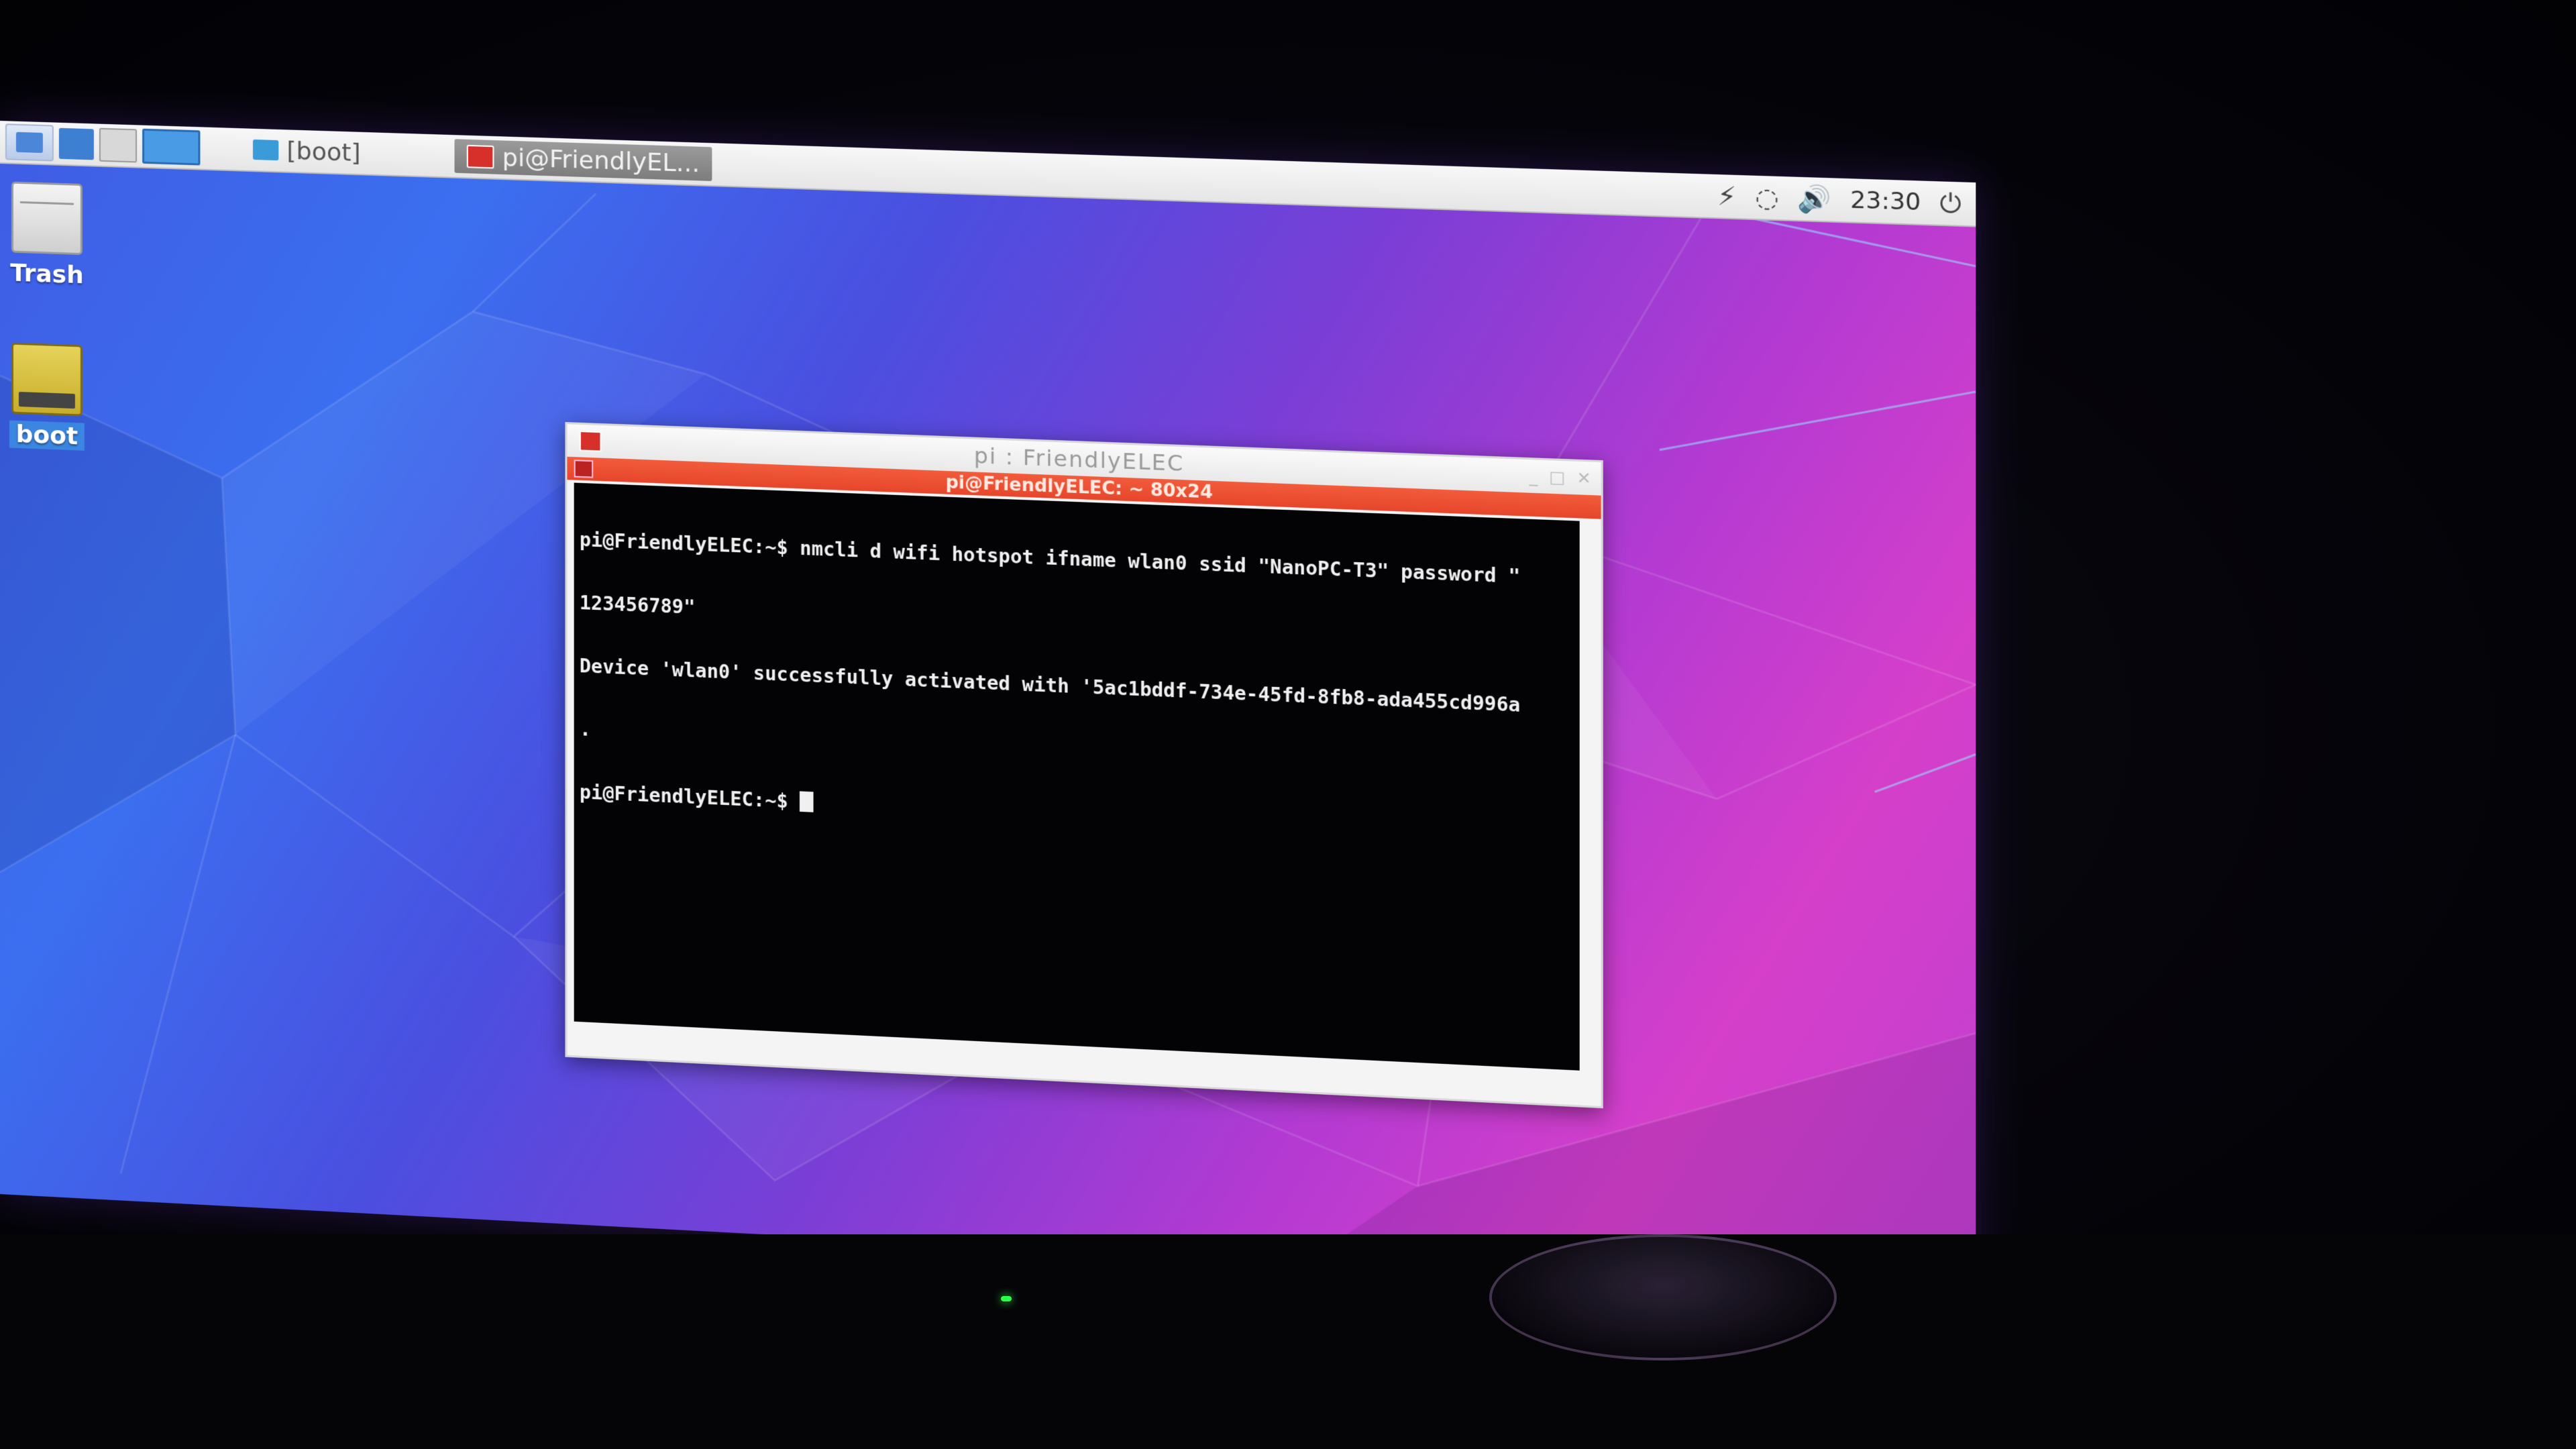 The height and width of the screenshot is (1449, 2576). What do you see at coordinates (1076, 813) in the screenshot?
I see `terminal-prompt-line: pi@FriendlyELEC:~$` at bounding box center [1076, 813].